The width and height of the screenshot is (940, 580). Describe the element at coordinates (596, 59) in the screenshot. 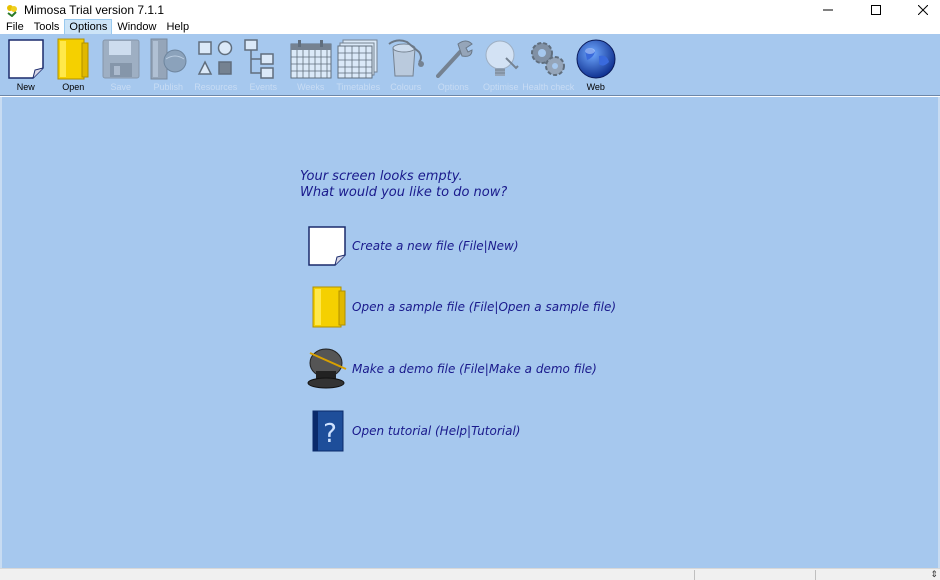

I see `globe-icon` at that location.